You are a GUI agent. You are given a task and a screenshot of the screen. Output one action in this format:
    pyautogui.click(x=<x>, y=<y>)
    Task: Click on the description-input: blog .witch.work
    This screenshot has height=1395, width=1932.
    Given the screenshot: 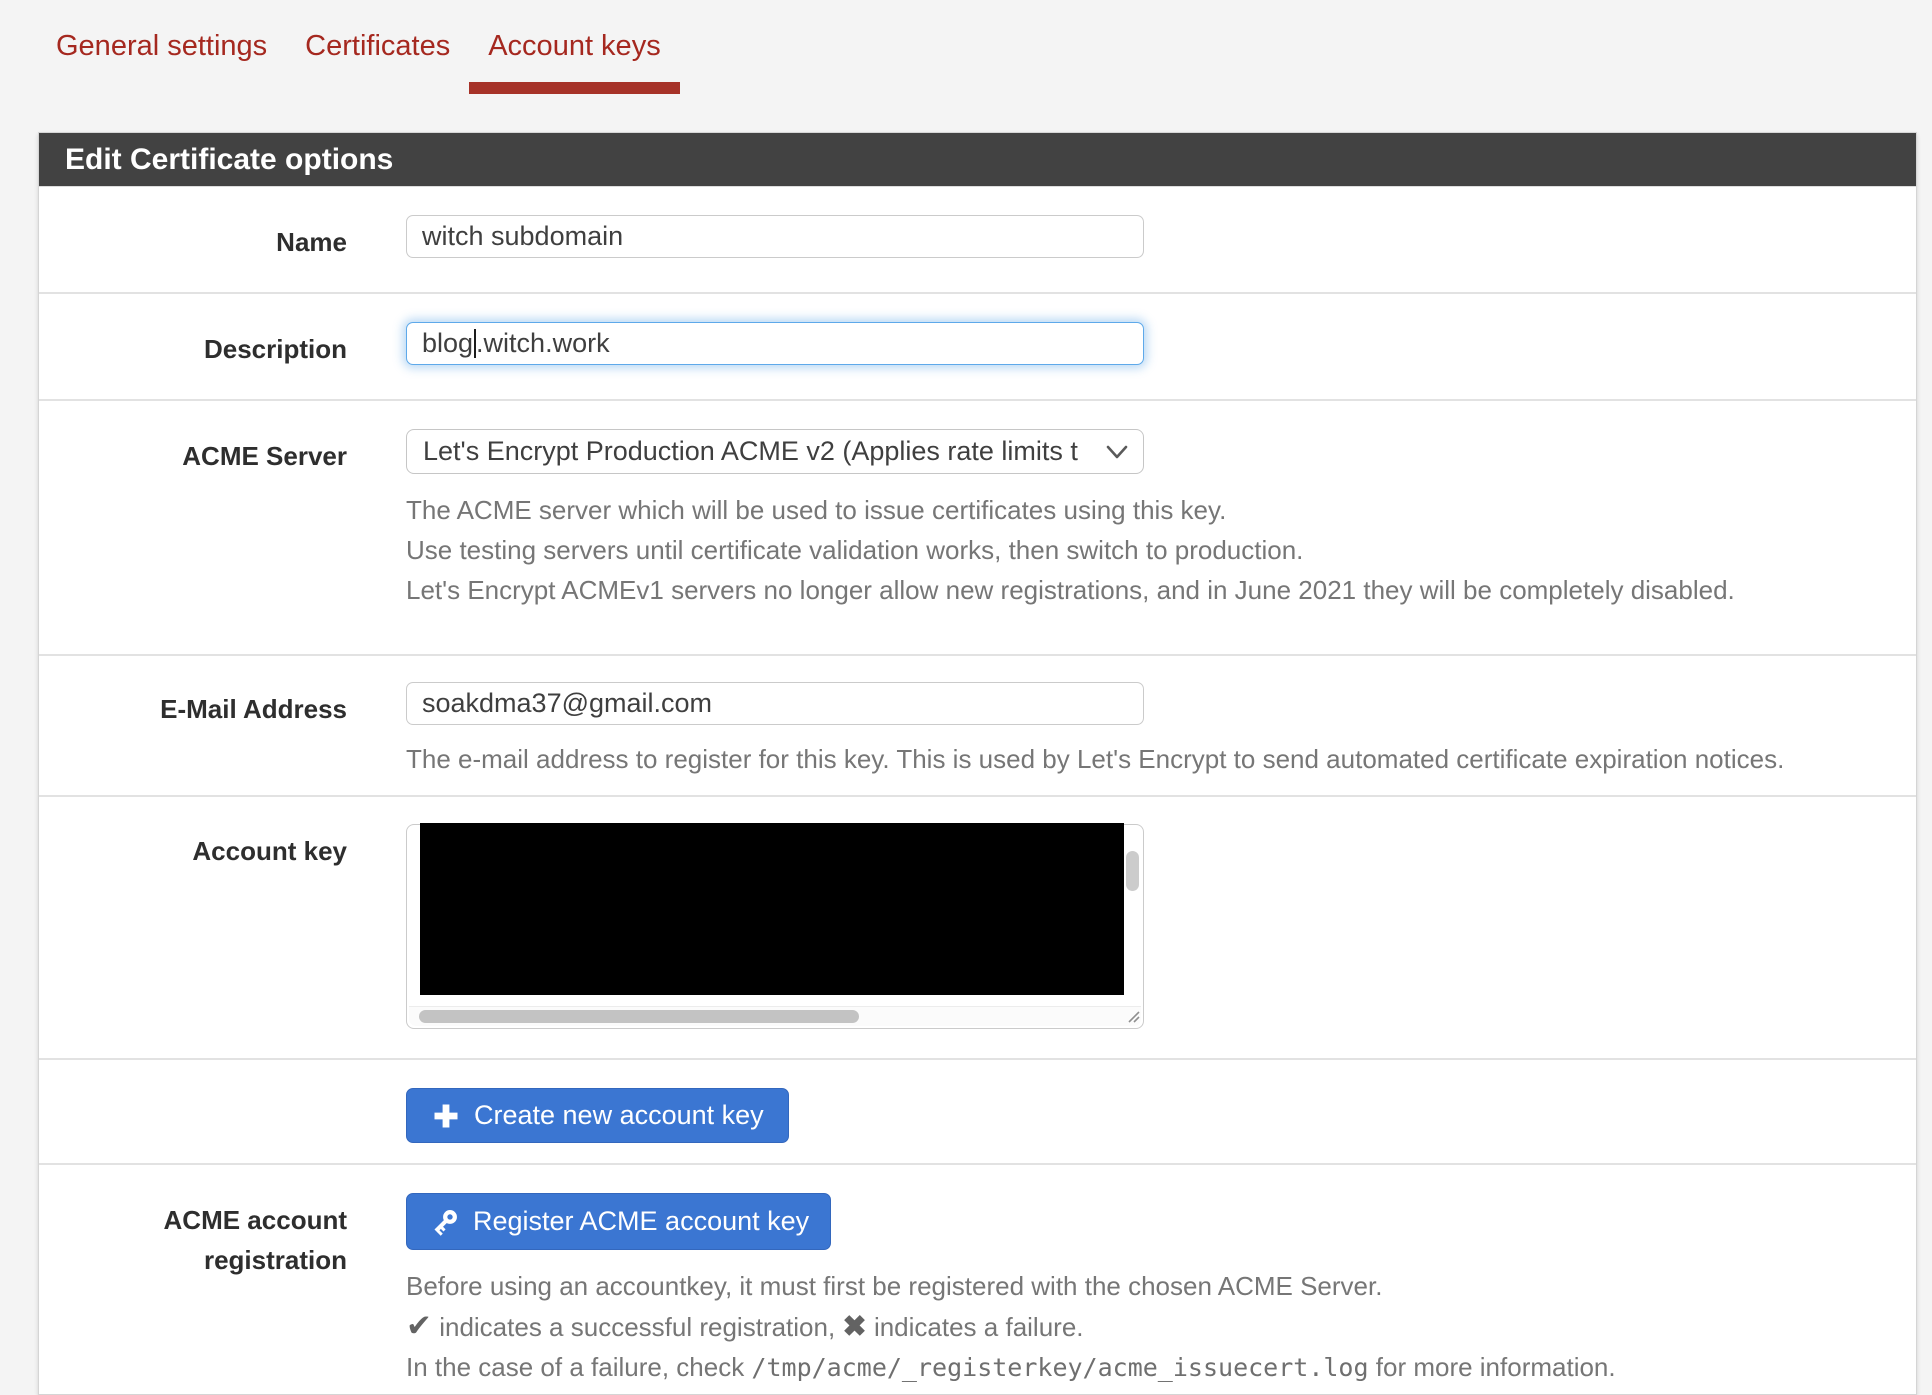 What is the action you would take?
    pyautogui.click(x=775, y=343)
    